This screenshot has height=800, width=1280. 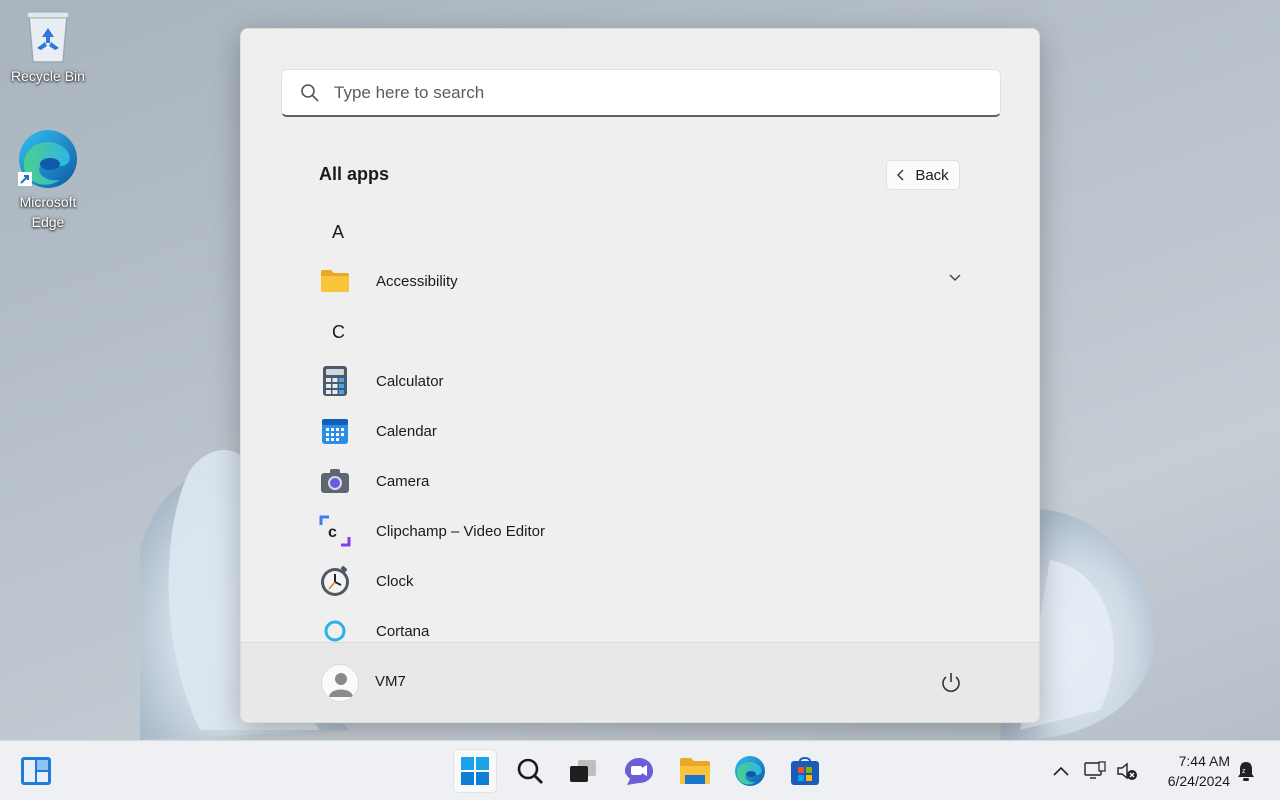 What do you see at coordinates (900, 175) in the screenshot?
I see `chevron-left-icon` at bounding box center [900, 175].